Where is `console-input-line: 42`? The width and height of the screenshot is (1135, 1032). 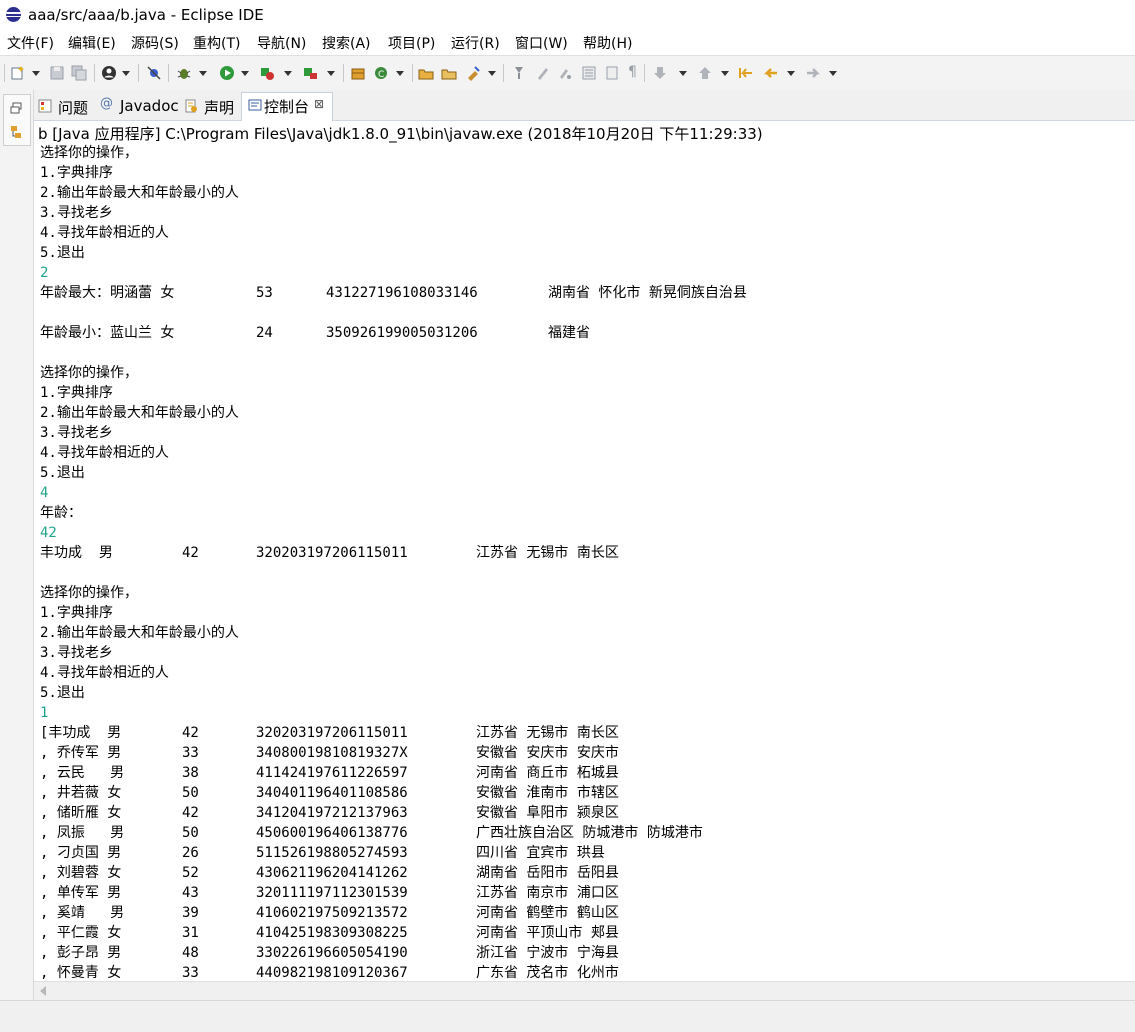 console-input-line: 42 is located at coordinates (48, 533).